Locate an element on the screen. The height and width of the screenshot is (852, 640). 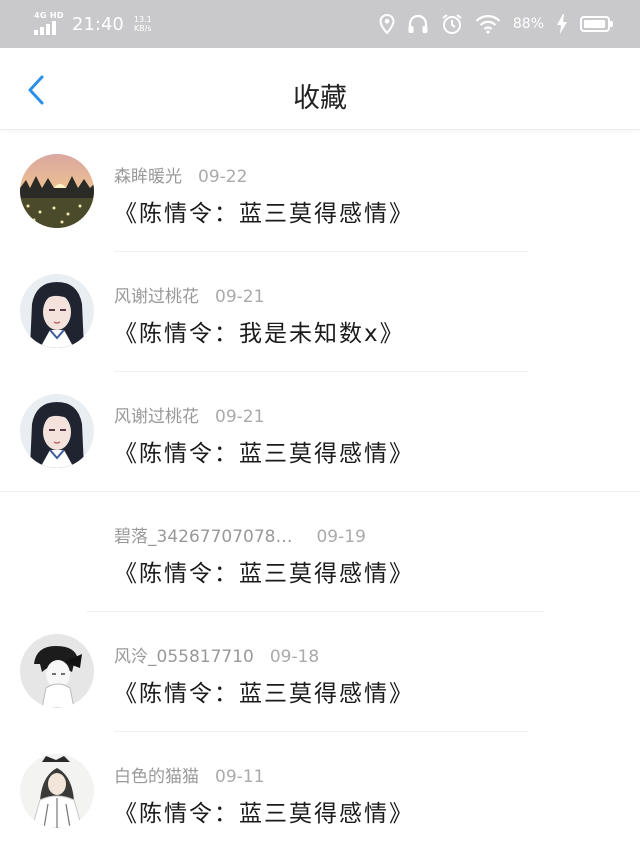
network-speed: 13.1 KB/s is located at coordinates (143, 24).